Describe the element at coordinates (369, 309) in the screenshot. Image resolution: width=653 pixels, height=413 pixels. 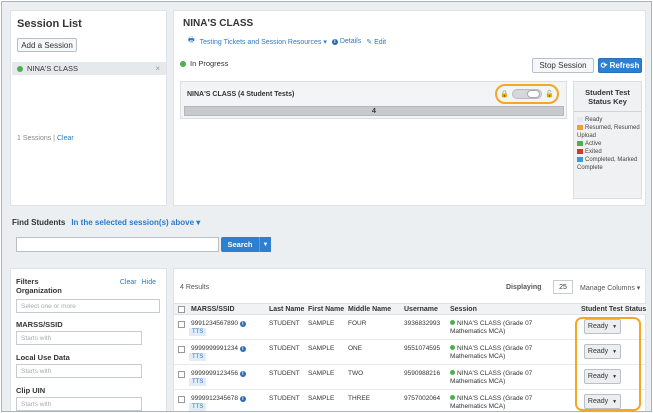
I see `col-middle-name: Middle Name` at that location.